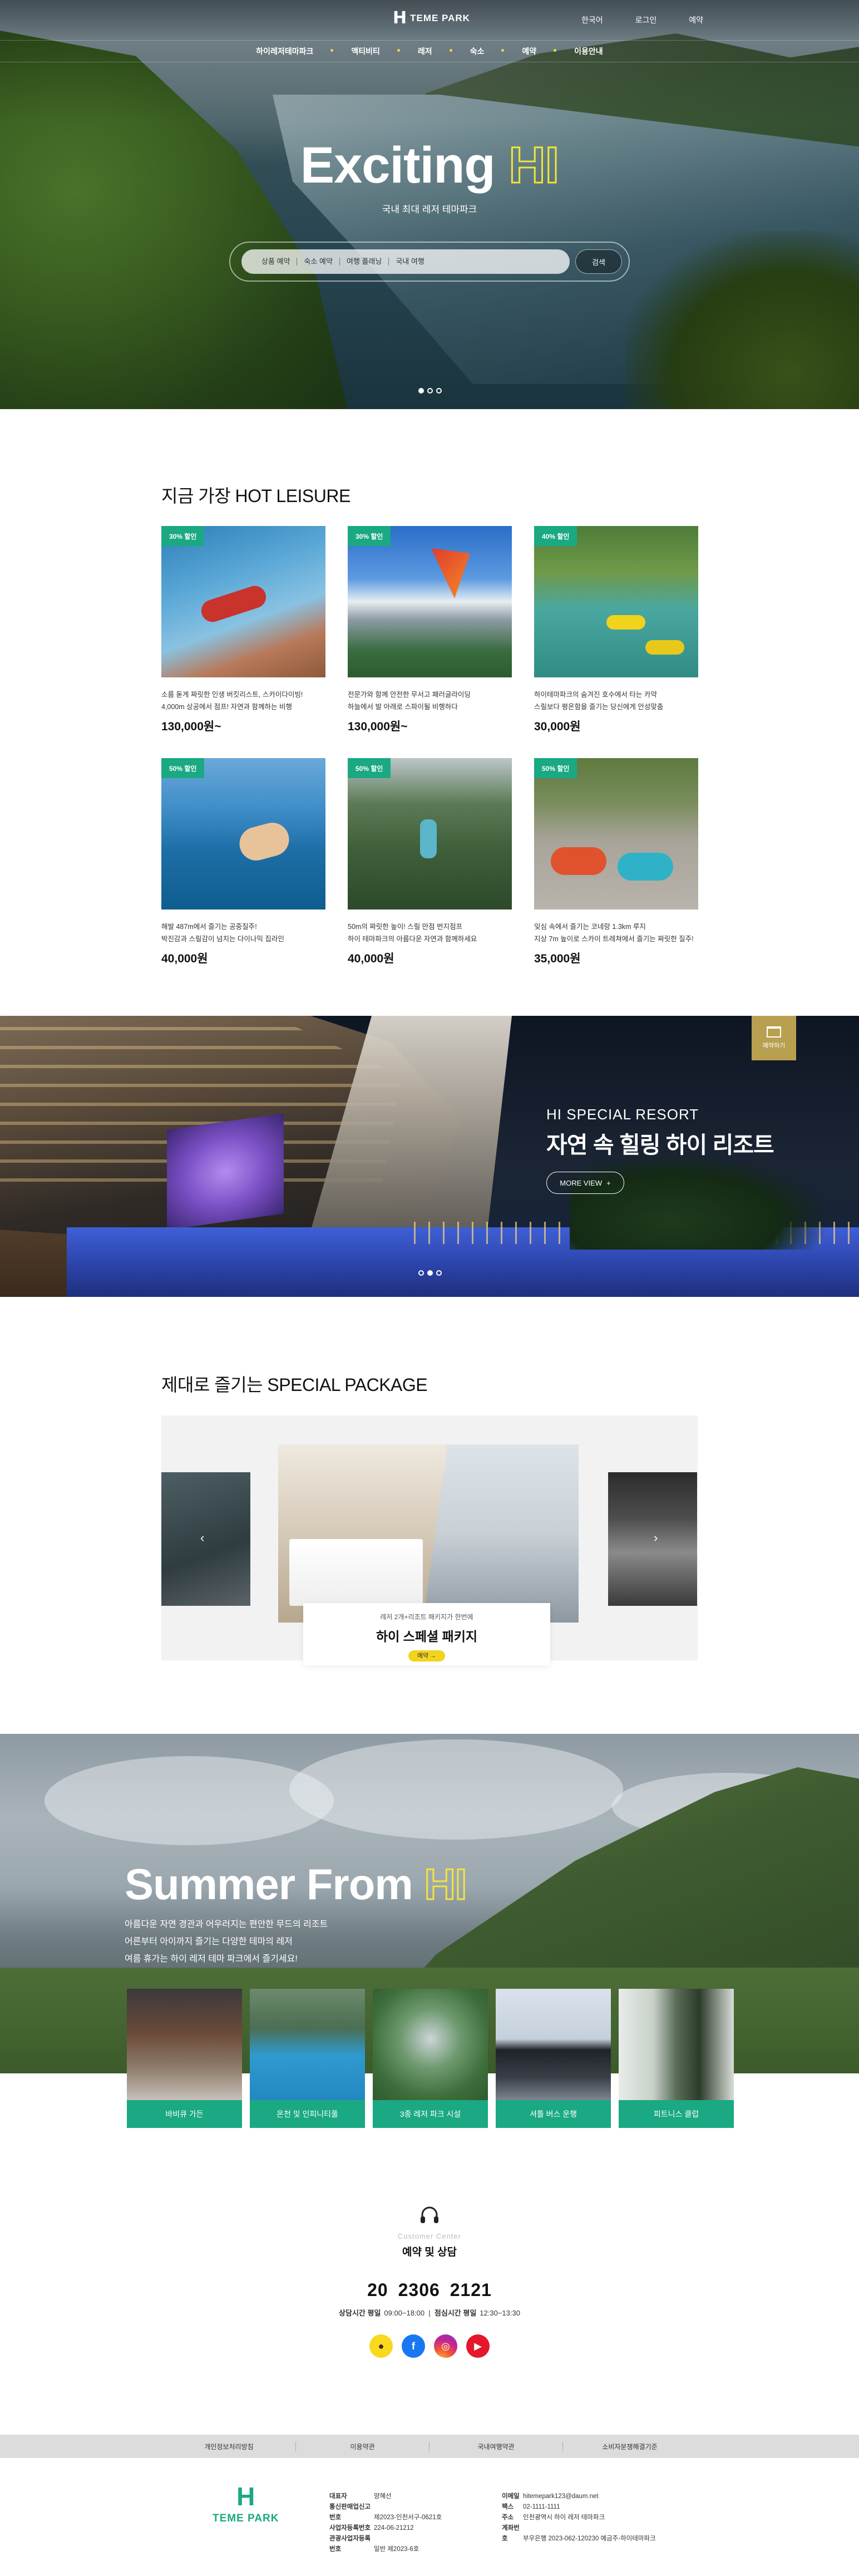  I want to click on kart-image: 50% 할인, so click(616, 834).